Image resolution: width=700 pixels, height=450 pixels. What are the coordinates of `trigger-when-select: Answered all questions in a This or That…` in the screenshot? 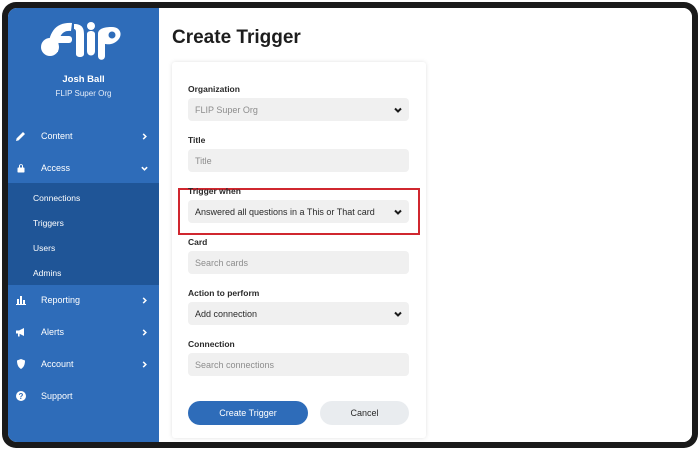 It's located at (298, 211).